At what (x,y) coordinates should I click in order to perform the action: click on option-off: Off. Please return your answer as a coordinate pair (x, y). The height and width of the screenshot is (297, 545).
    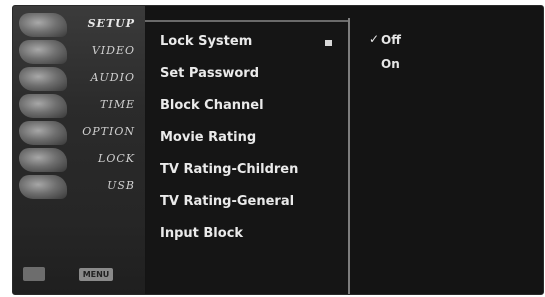
    Looking at the image, I should click on (391, 40).